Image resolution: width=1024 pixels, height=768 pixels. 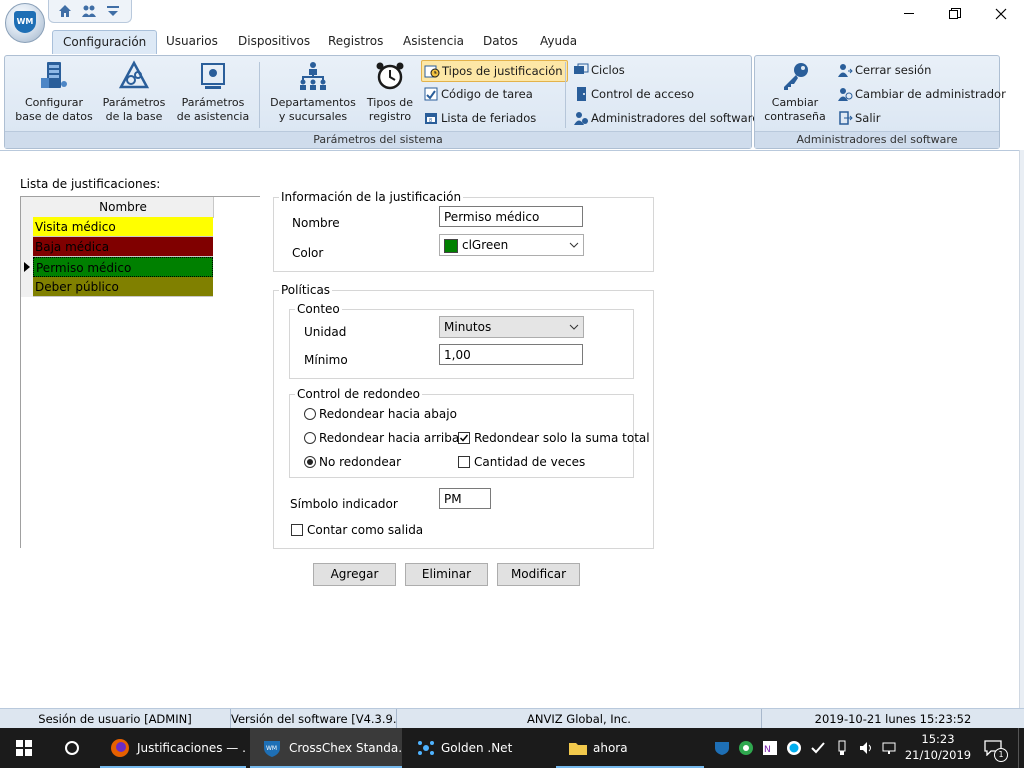 What do you see at coordinates (120, 748) in the screenshot?
I see `firefox-icon` at bounding box center [120, 748].